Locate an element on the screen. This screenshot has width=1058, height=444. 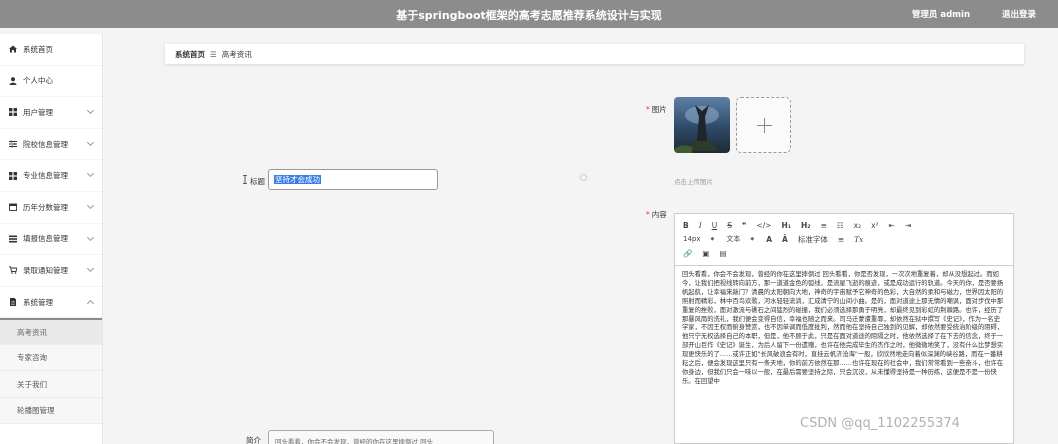
indent-button: ⇥ is located at coordinates (908, 225).